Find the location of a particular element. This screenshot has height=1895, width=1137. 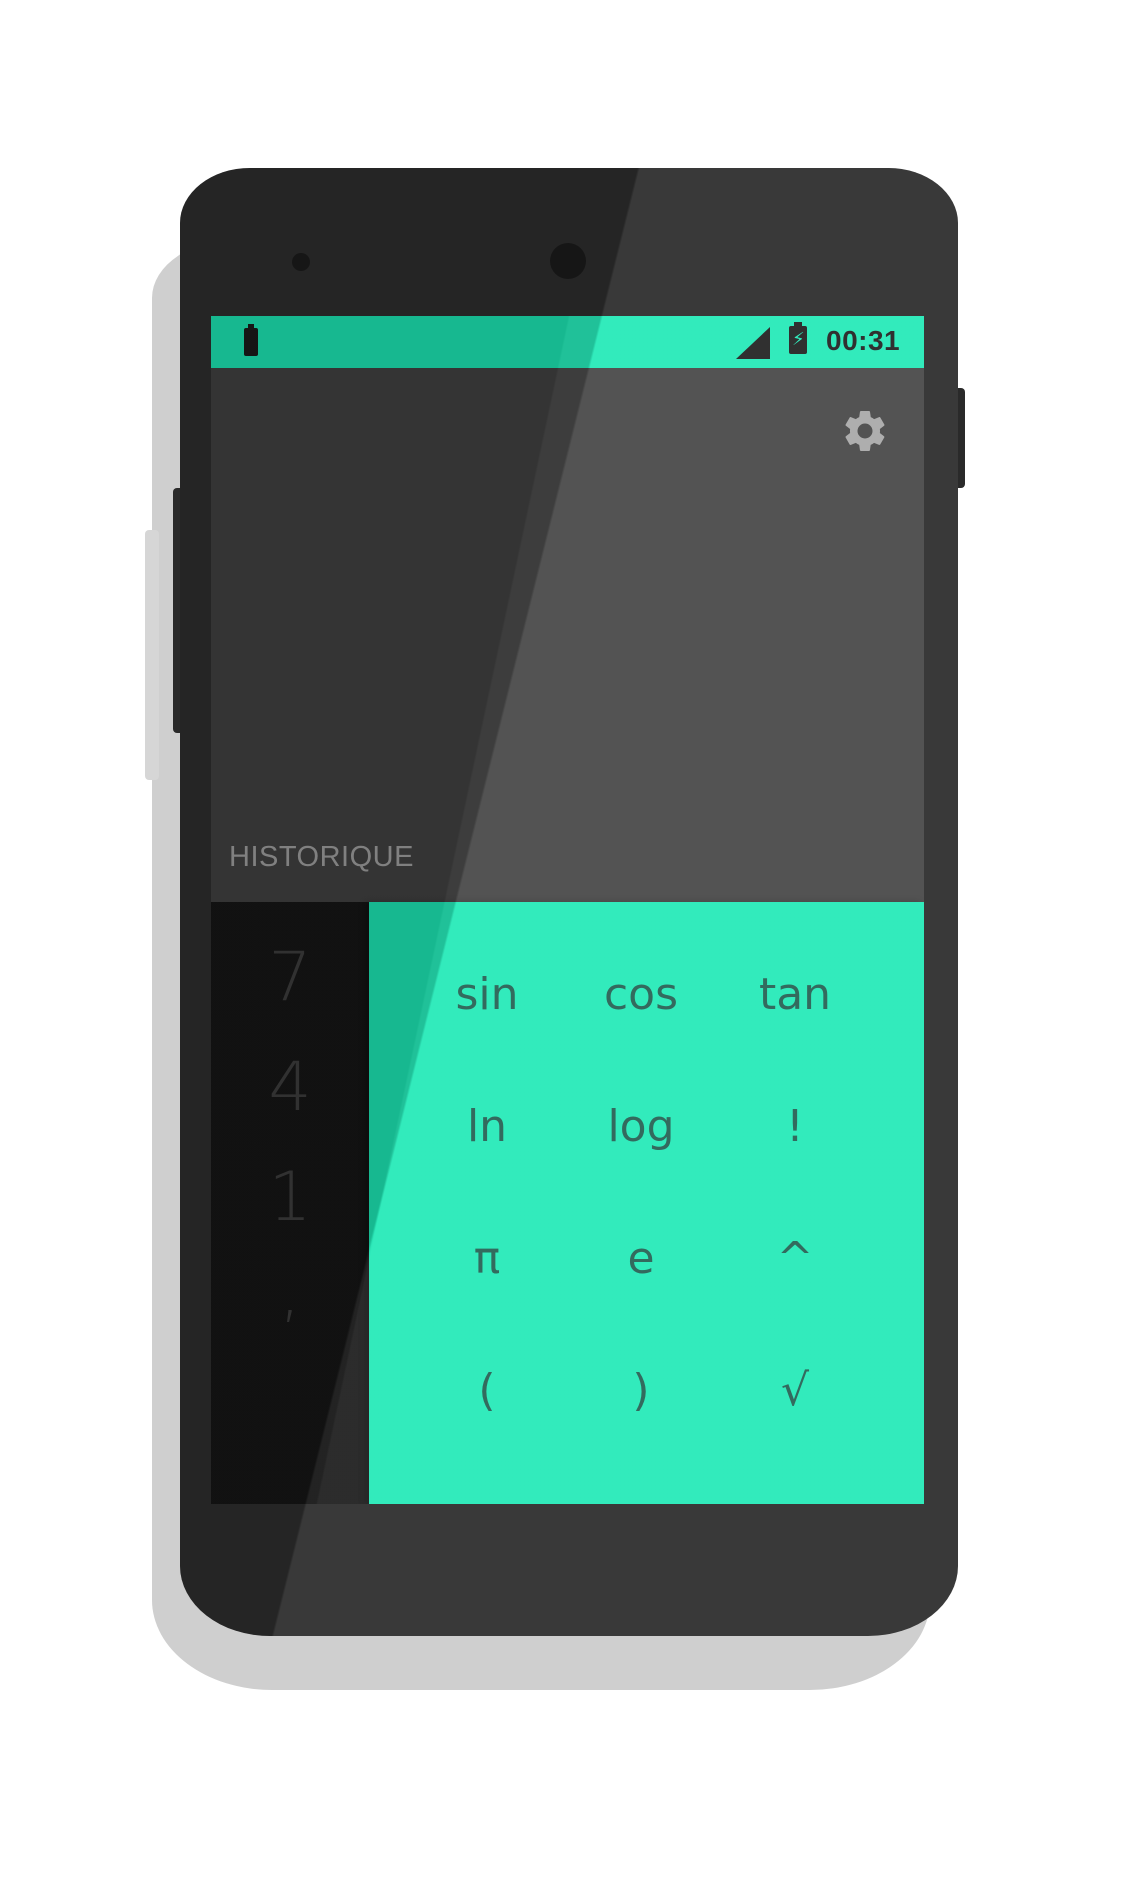

key-ln: ln is located at coordinates (487, 1127).